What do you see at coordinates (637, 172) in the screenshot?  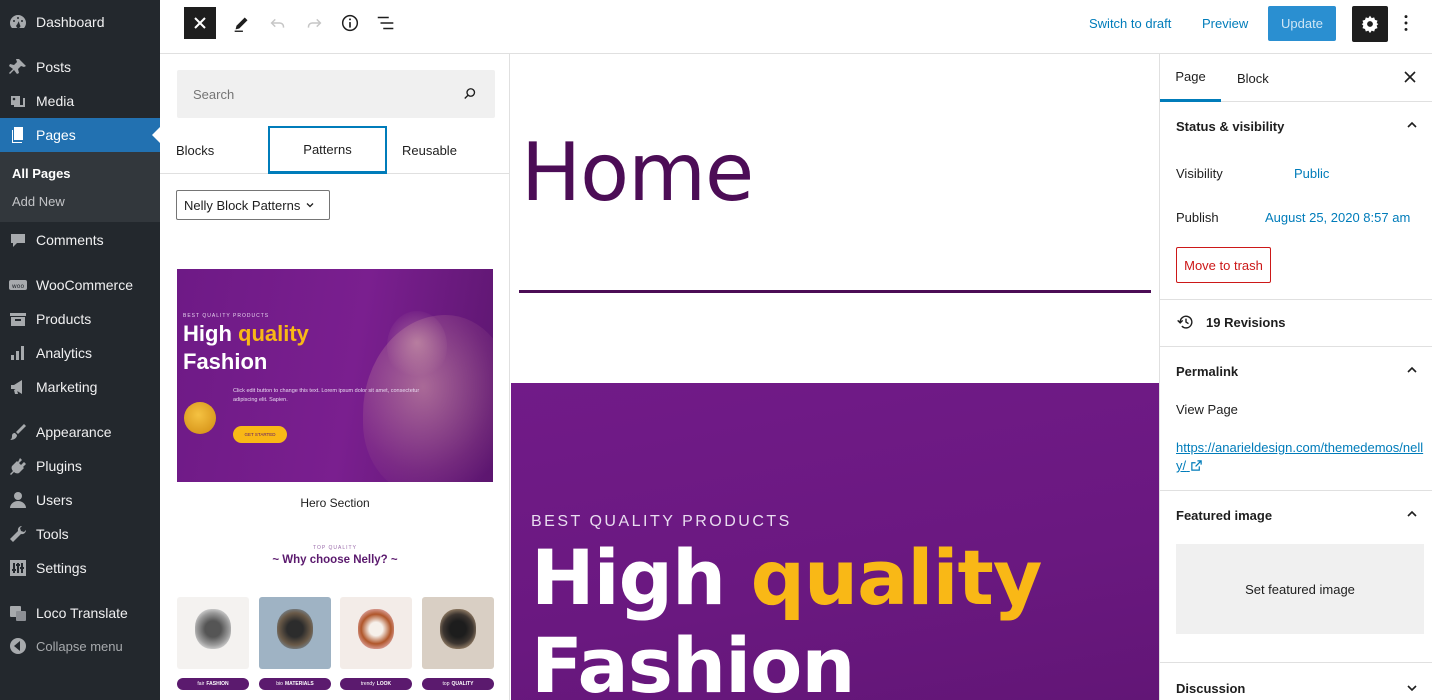 I see `page-title: Home` at bounding box center [637, 172].